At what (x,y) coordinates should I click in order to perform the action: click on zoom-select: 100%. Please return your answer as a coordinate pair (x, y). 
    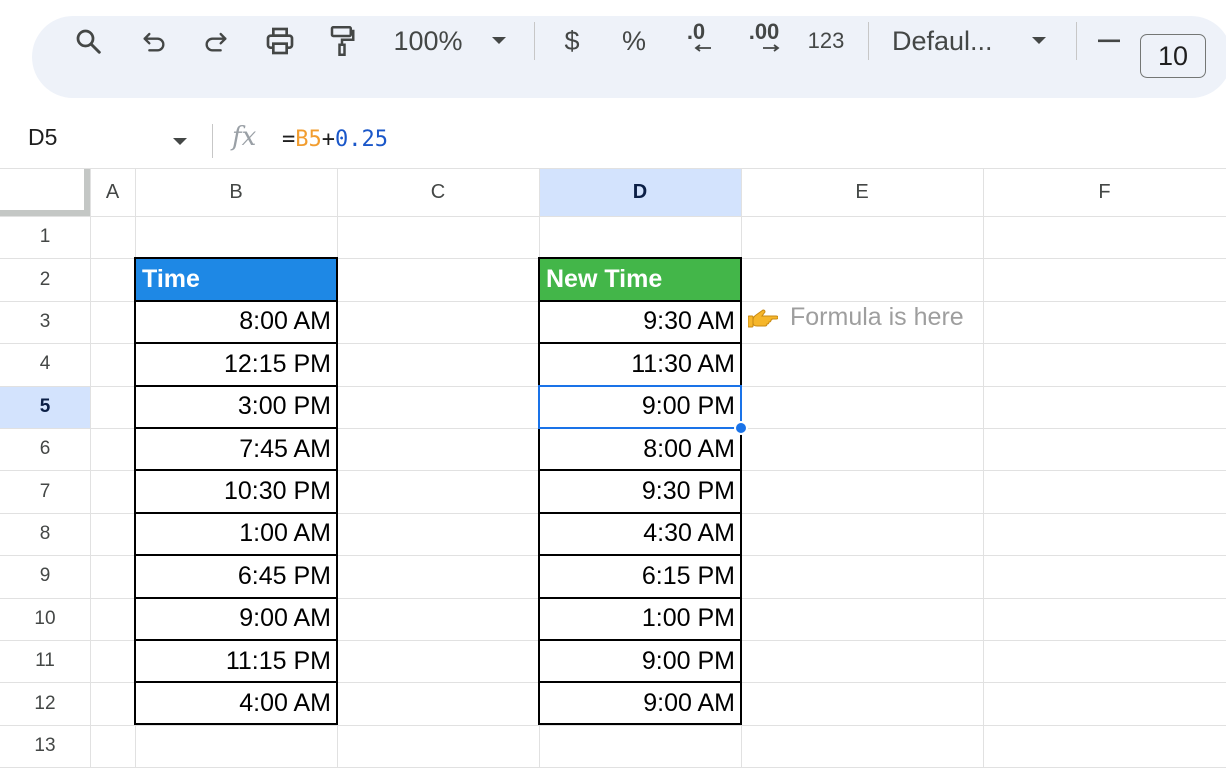
    Looking at the image, I should click on (428, 41).